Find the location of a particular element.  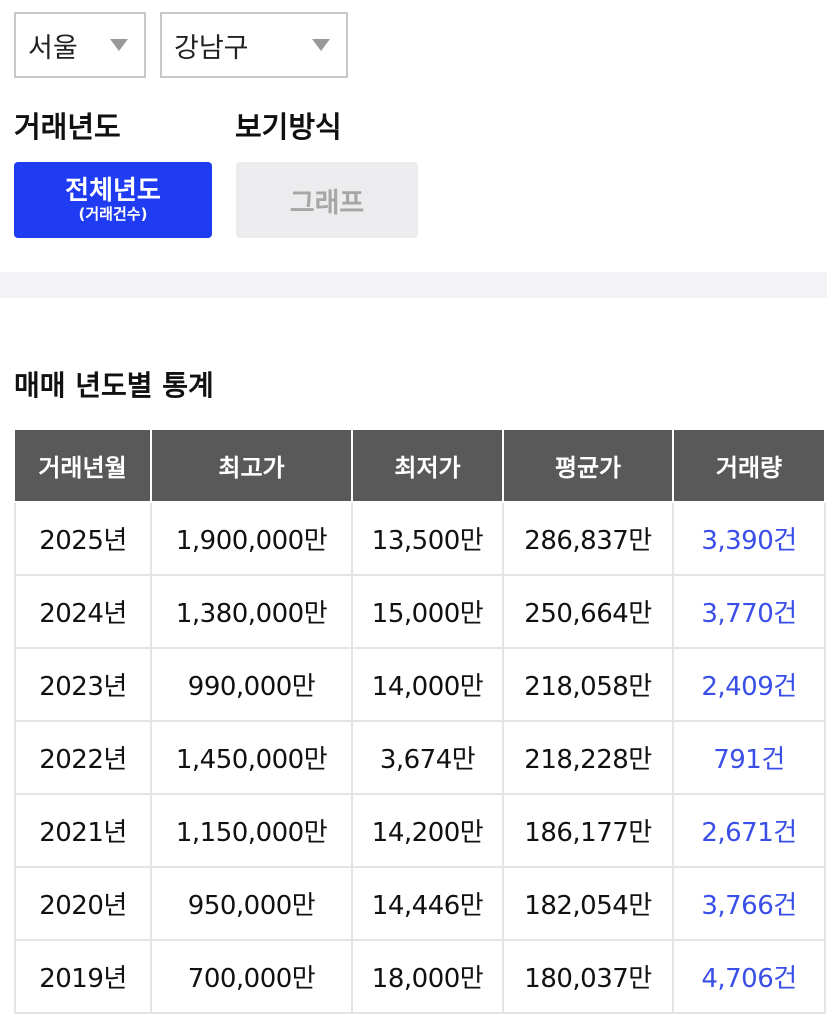

year-label: 거래년도 is located at coordinates (67, 127).